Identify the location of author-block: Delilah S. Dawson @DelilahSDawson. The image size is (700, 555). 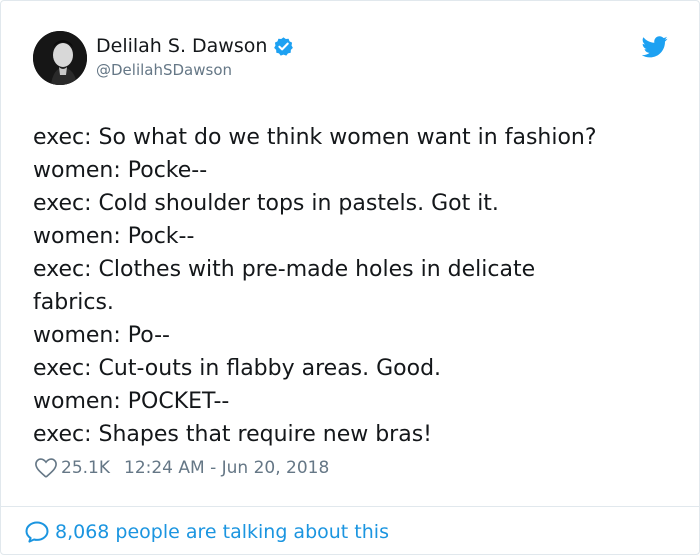
(195, 56).